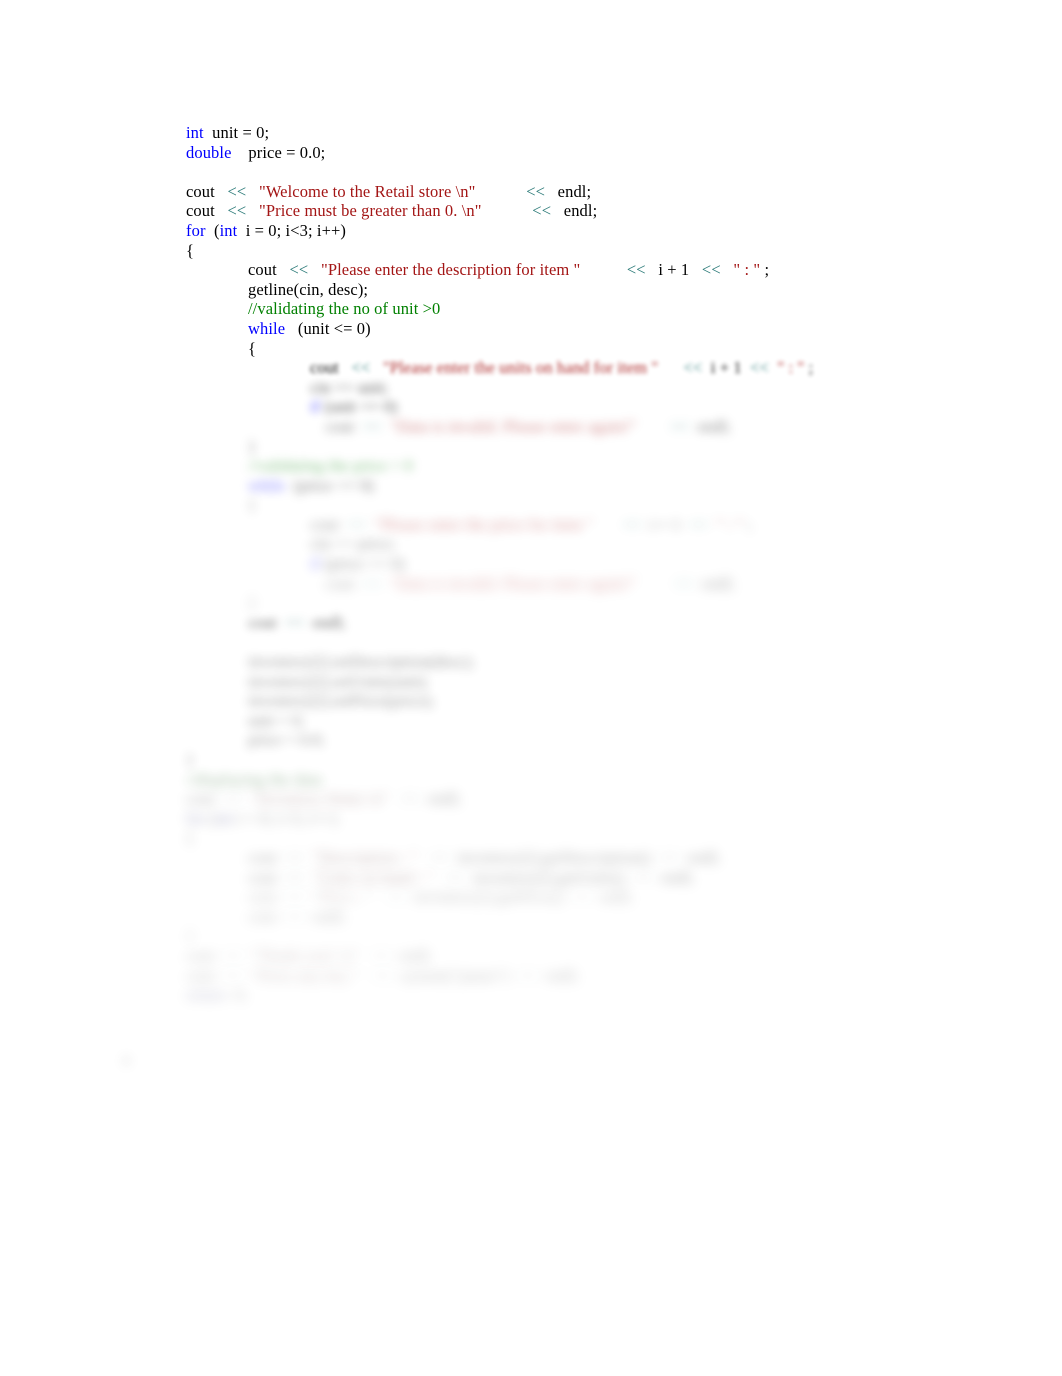  Describe the element at coordinates (344, 309) in the screenshot. I see `code-token-cmt: //validating the no of unit >0` at that location.